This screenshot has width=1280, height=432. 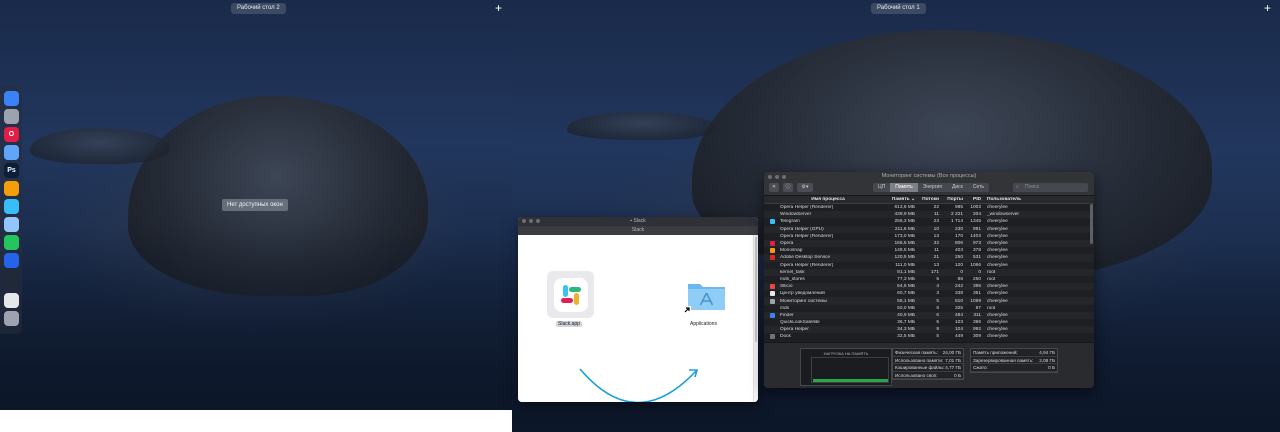 What do you see at coordinates (11, 188) in the screenshot?
I see `blender-icon` at bounding box center [11, 188].